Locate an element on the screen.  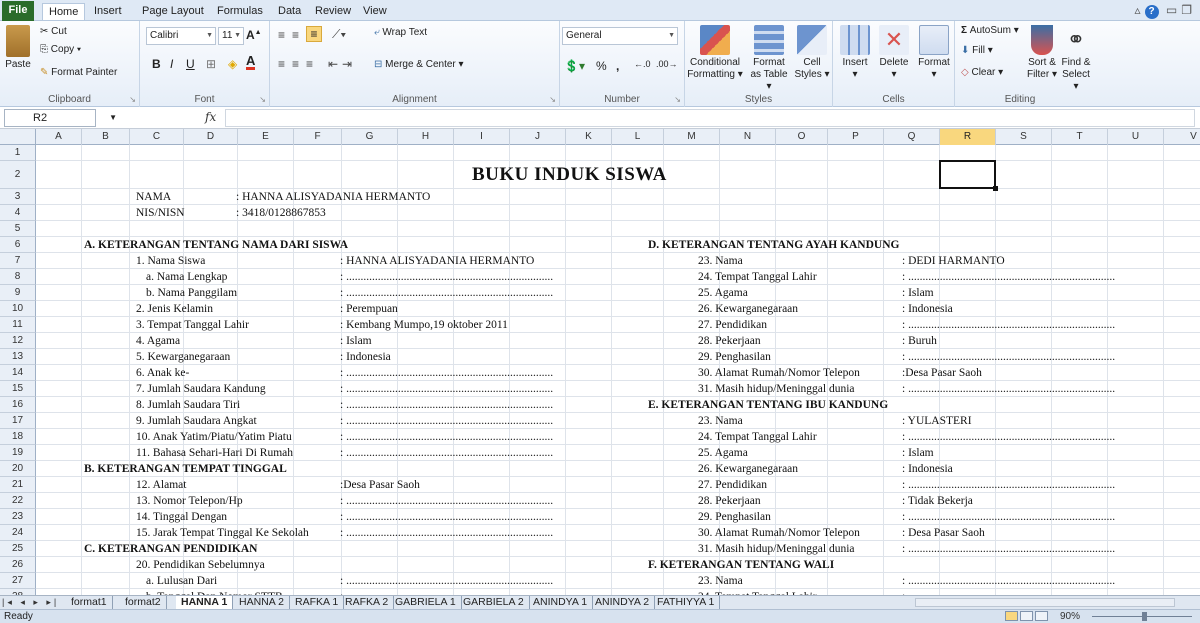
align-right-icon: ≡ is located at coordinates (309, 64).